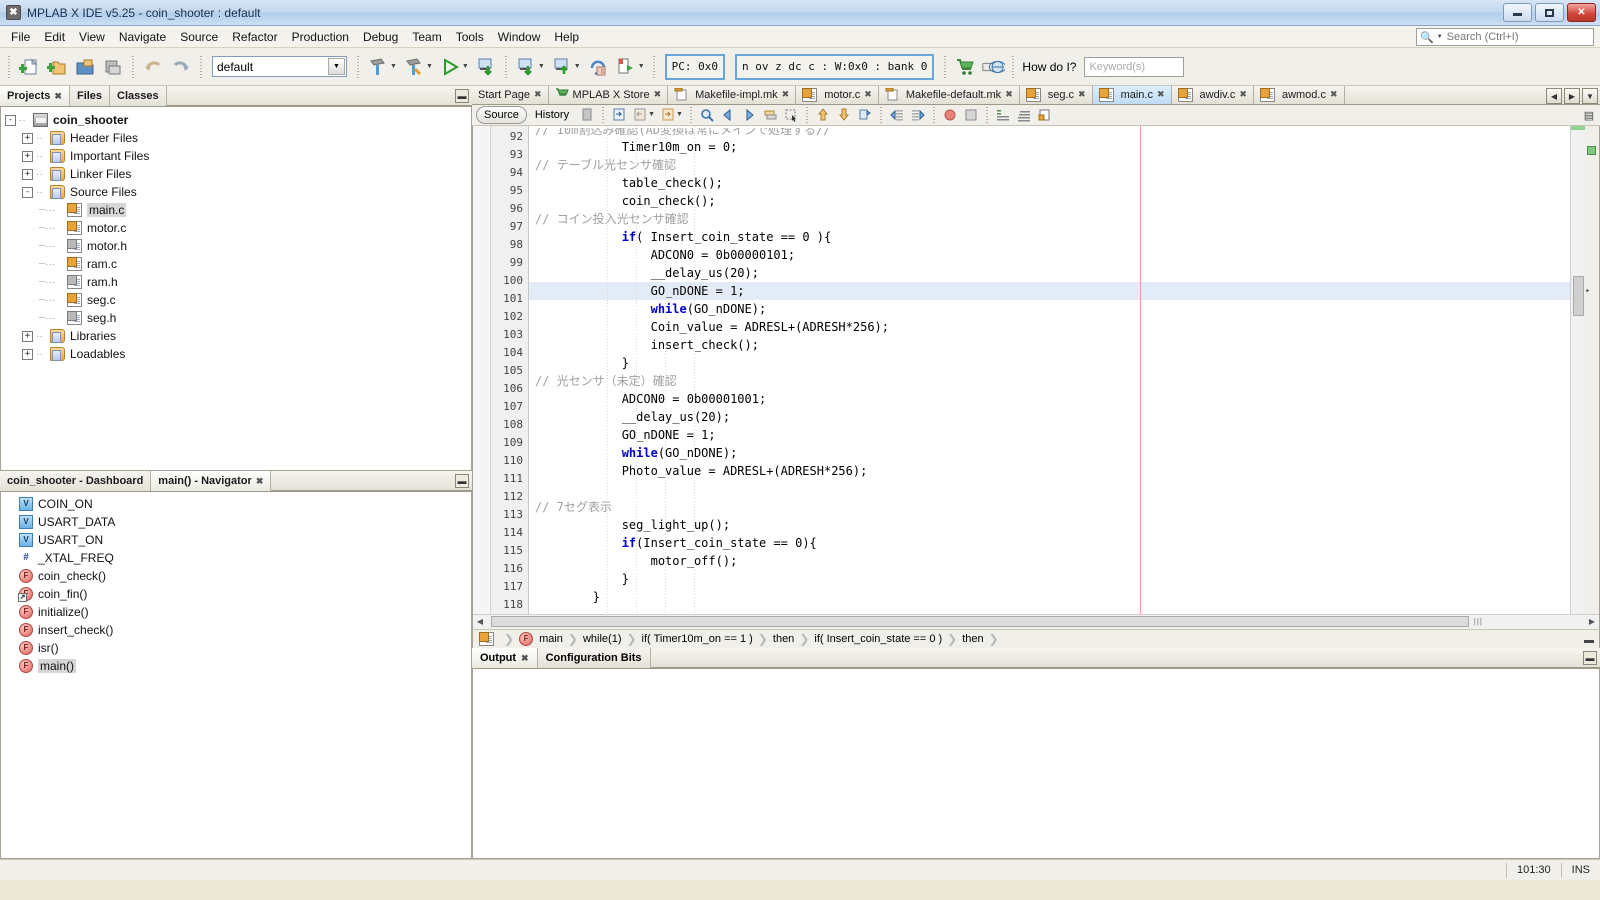 The height and width of the screenshot is (900, 1600). What do you see at coordinates (1045, 115) in the screenshot?
I see `inspect-icon` at bounding box center [1045, 115].